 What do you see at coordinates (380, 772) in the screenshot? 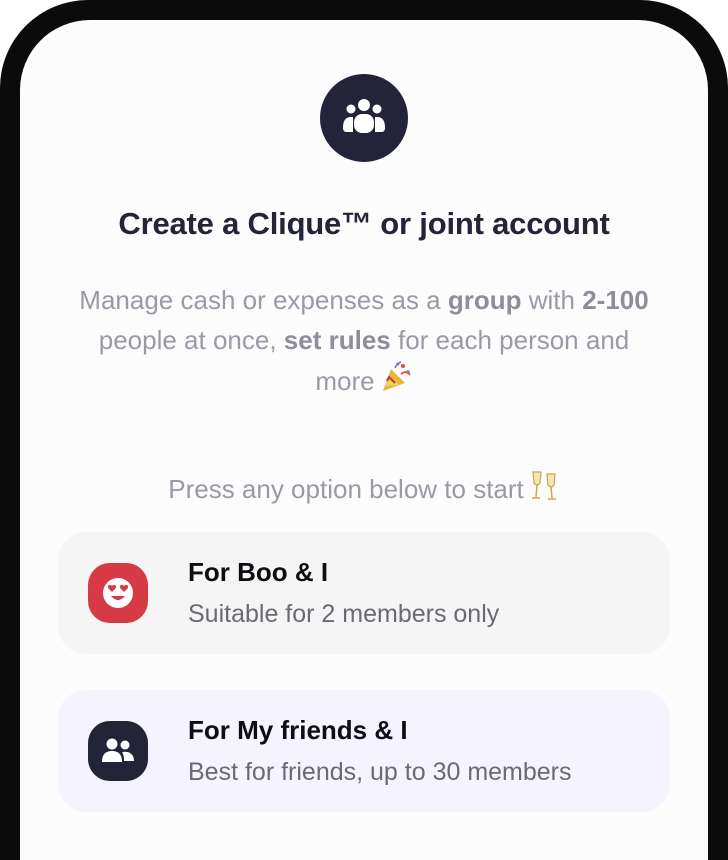
I see `option-subtitle: Best for friends, up to 30 members` at bounding box center [380, 772].